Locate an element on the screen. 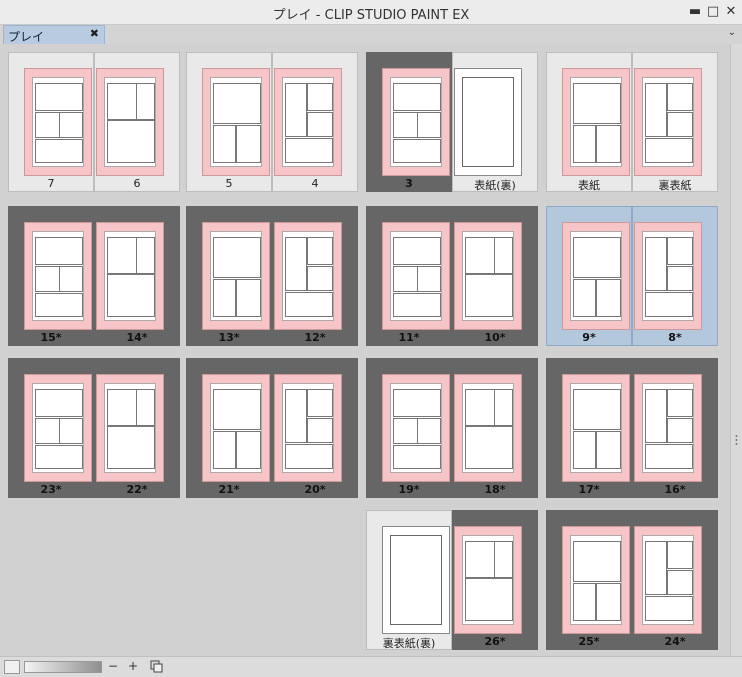 The width and height of the screenshot is (742, 677). close-icon: ✕ is located at coordinates (731, 12).